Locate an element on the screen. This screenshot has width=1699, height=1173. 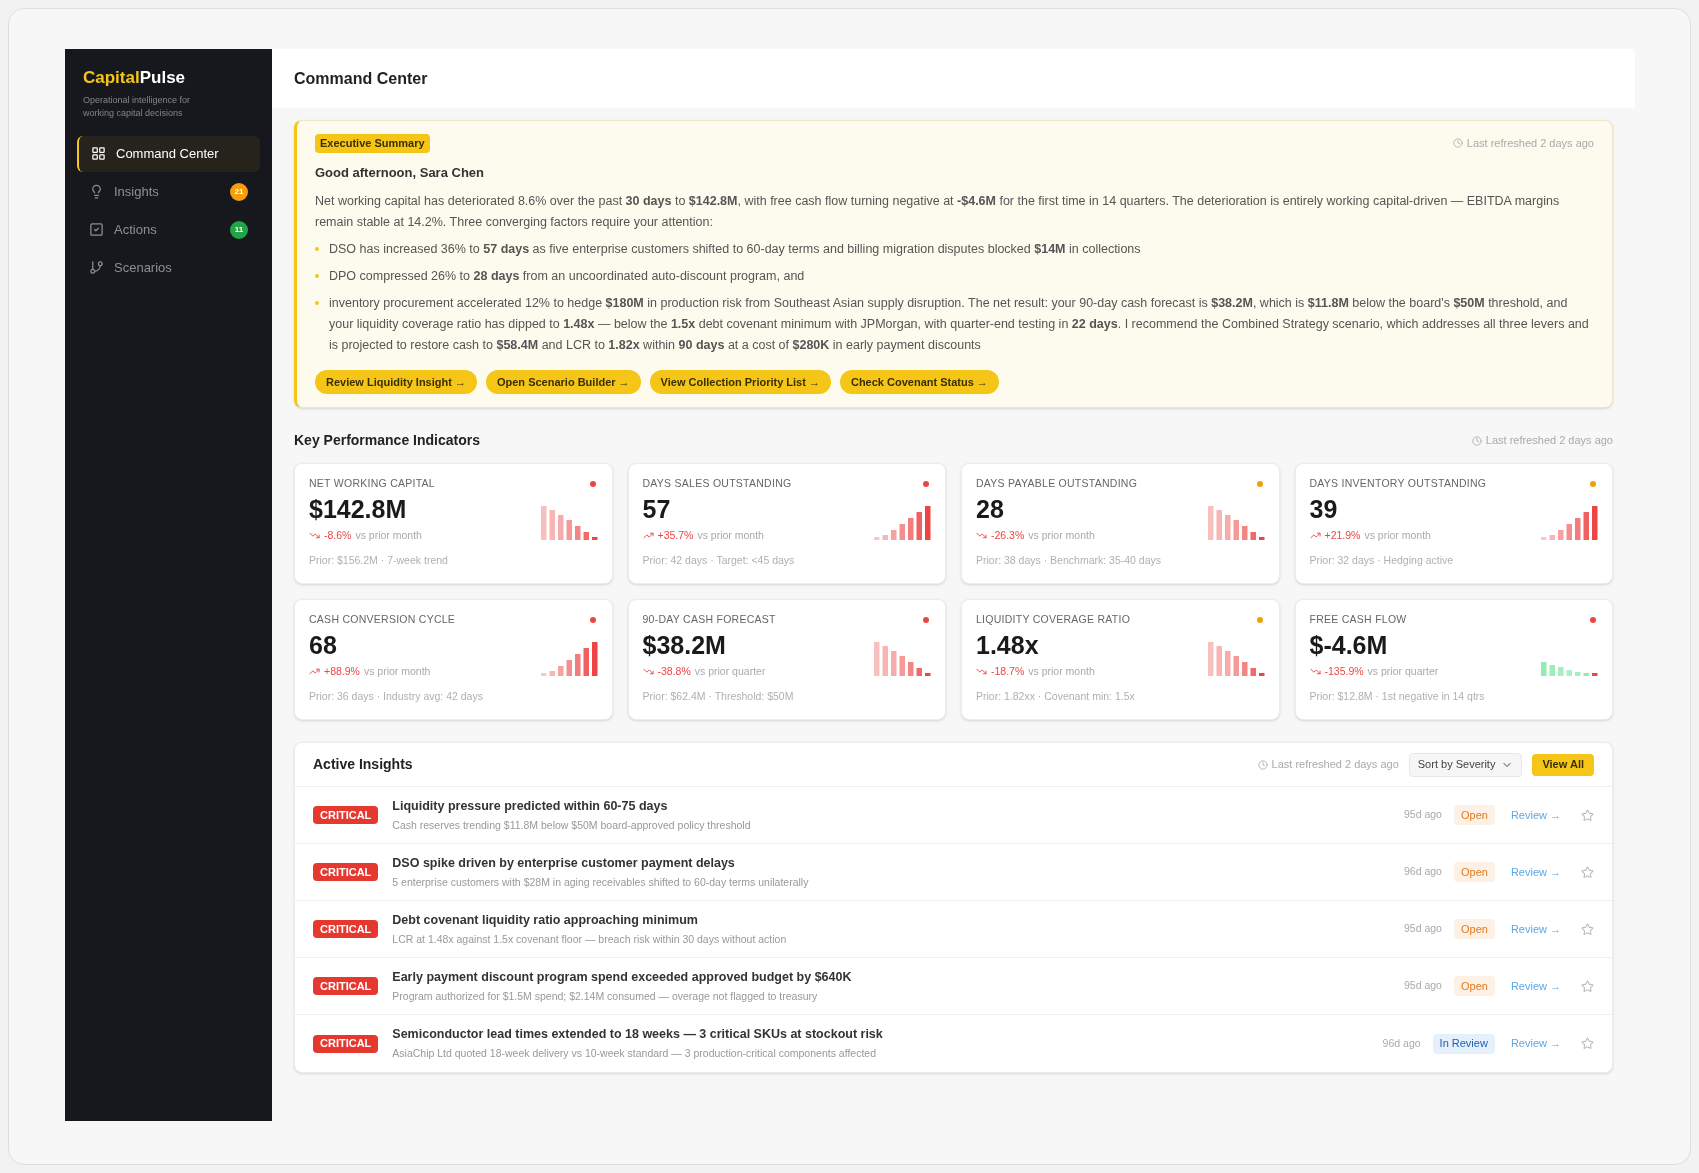
kpi-value: 28 is located at coordinates (990, 509).